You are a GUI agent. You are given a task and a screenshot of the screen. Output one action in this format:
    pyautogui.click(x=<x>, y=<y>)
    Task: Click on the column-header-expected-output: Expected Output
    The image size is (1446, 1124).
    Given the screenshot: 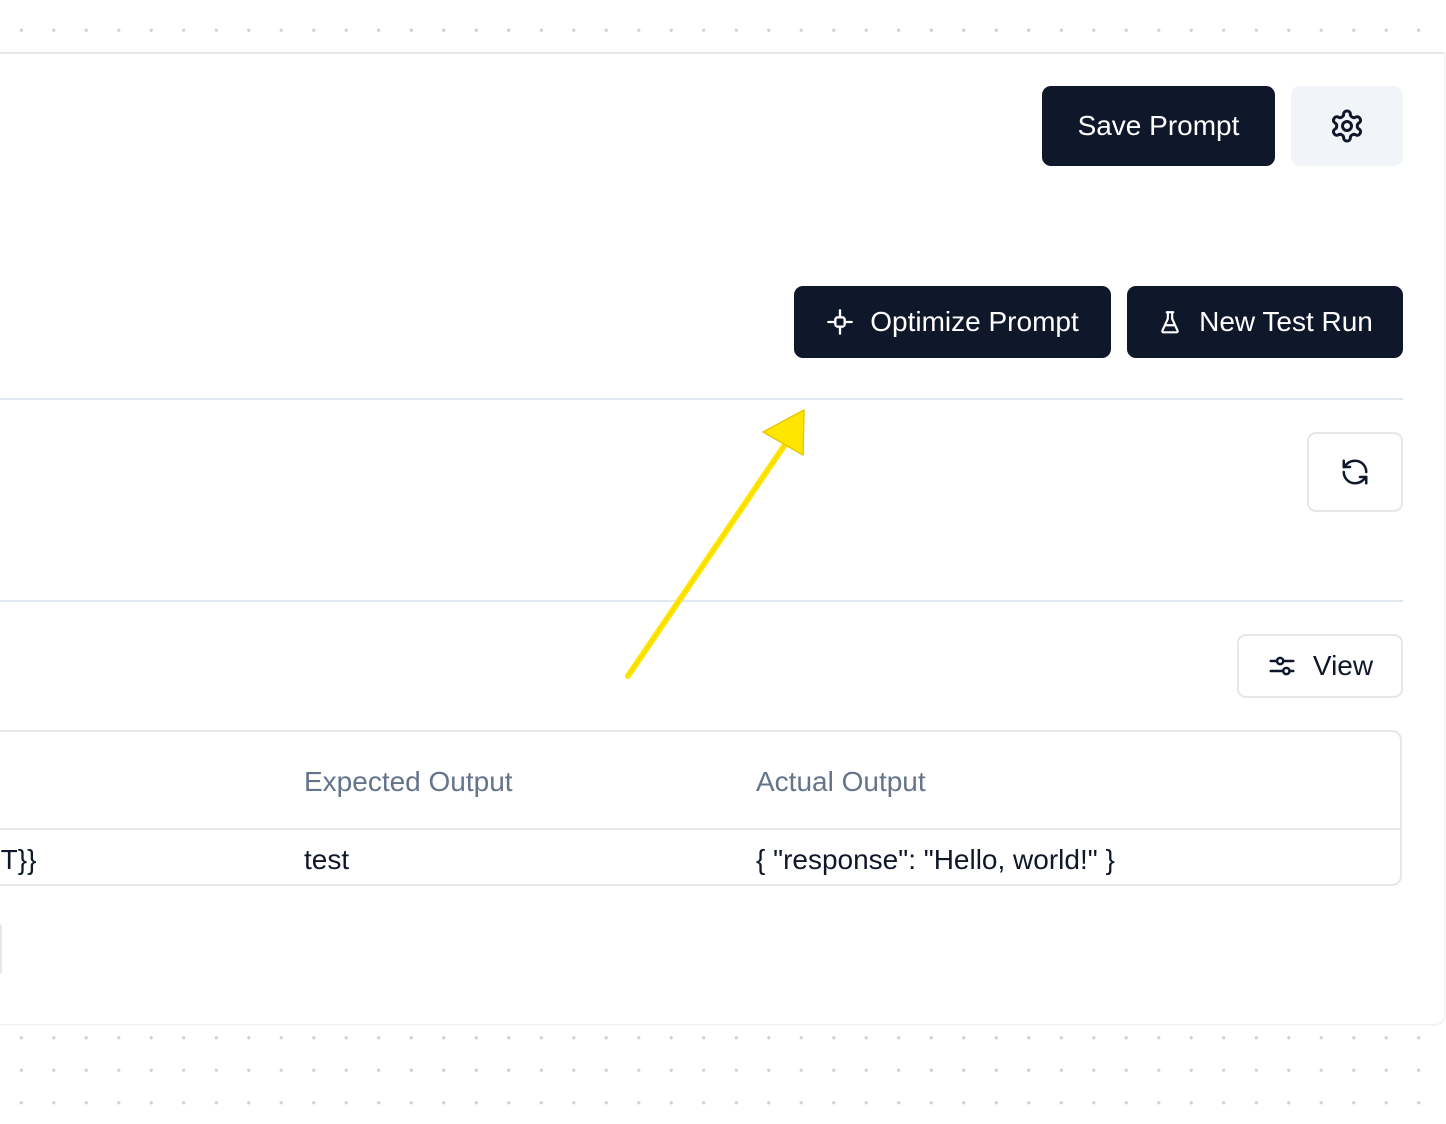 What is the action you would take?
    pyautogui.click(x=408, y=782)
    